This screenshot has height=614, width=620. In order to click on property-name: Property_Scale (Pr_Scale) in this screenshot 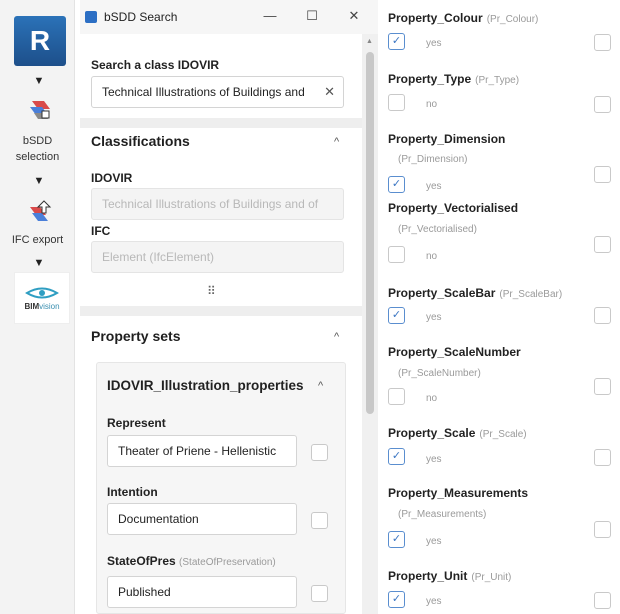, I will do `click(457, 433)`.